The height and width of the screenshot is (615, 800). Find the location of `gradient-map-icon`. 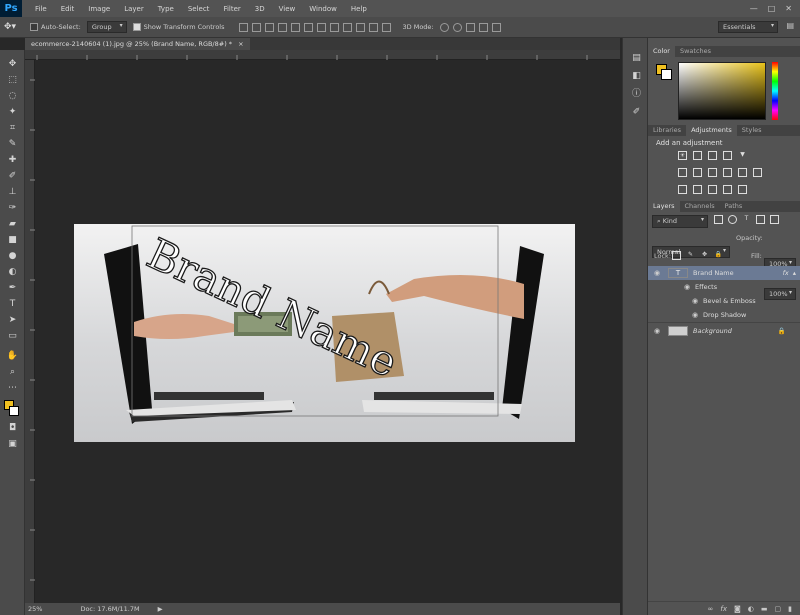

gradient-map-icon is located at coordinates (727, 189).